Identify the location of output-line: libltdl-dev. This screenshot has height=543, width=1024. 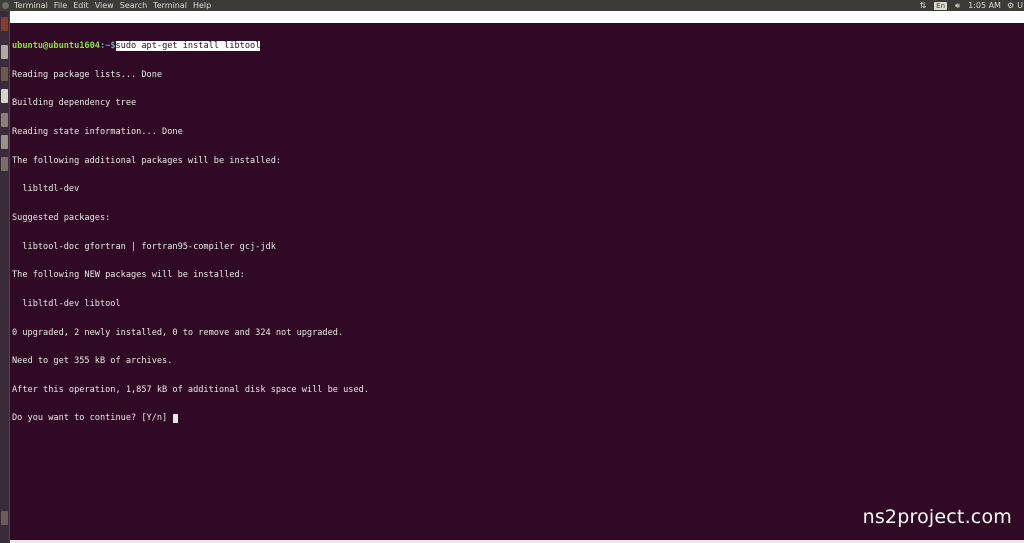
(46, 189).